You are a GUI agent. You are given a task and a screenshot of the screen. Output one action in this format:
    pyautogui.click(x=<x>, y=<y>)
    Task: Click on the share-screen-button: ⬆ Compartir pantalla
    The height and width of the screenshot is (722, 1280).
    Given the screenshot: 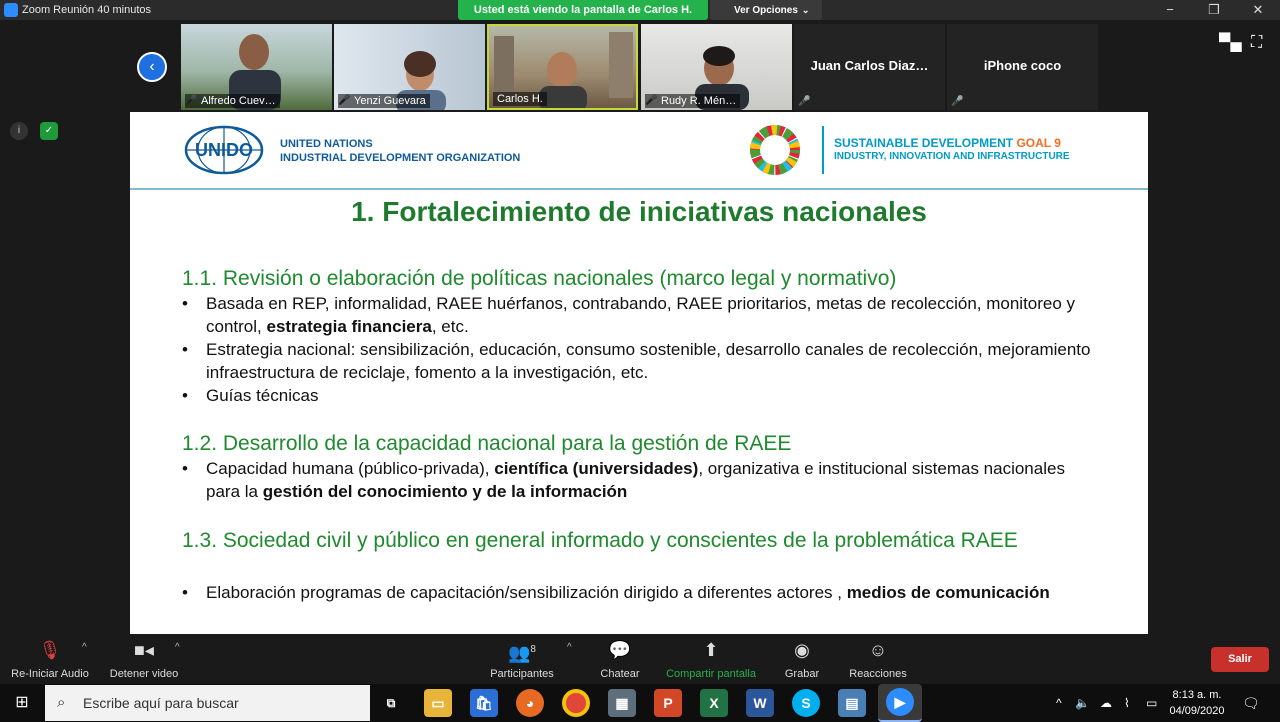 What is the action you would take?
    pyautogui.click(x=711, y=659)
    